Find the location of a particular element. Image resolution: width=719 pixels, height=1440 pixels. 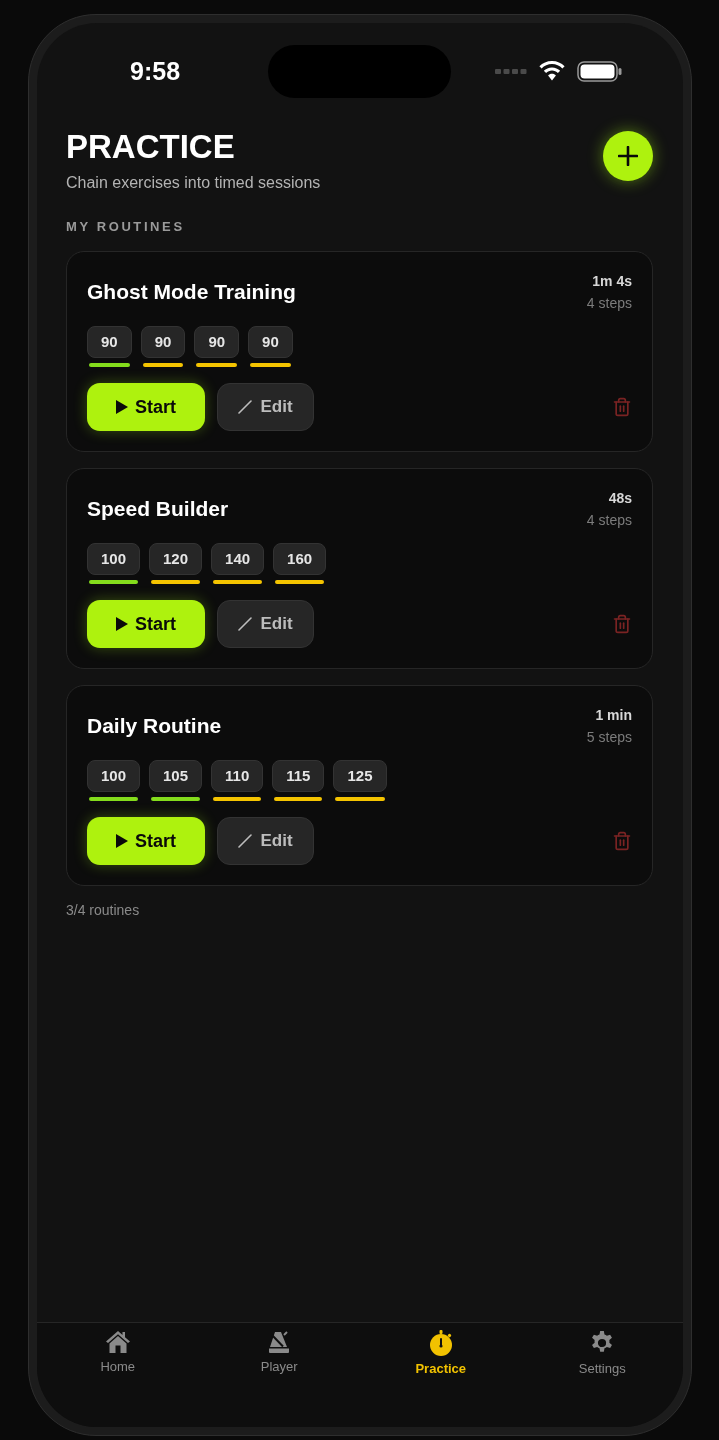

routine-title: Ghost Mode Training is located at coordinates (191, 292).